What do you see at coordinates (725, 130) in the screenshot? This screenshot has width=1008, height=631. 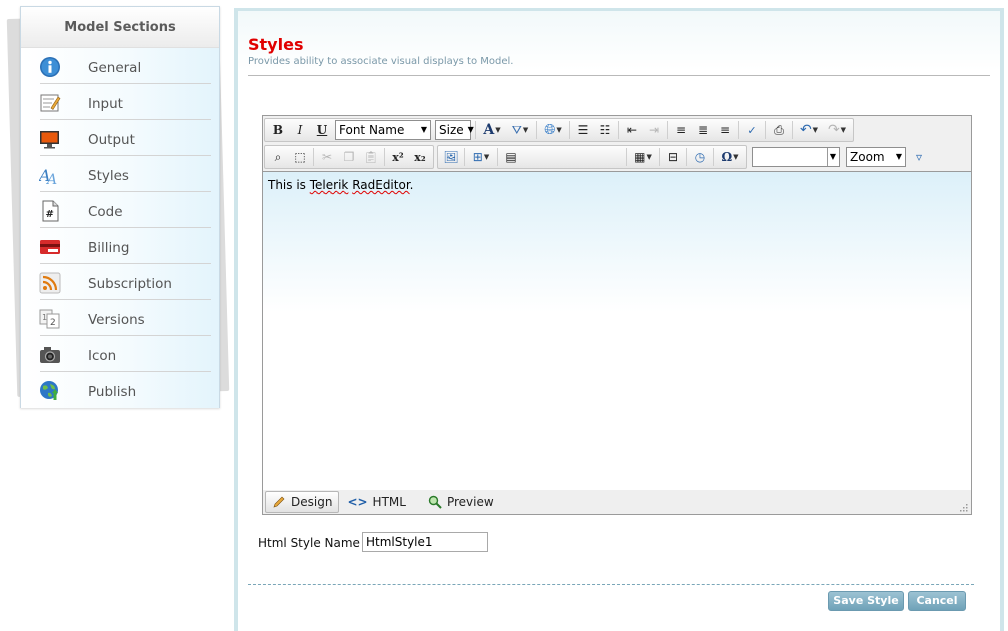 I see `align-right-icon: ≡` at bounding box center [725, 130].